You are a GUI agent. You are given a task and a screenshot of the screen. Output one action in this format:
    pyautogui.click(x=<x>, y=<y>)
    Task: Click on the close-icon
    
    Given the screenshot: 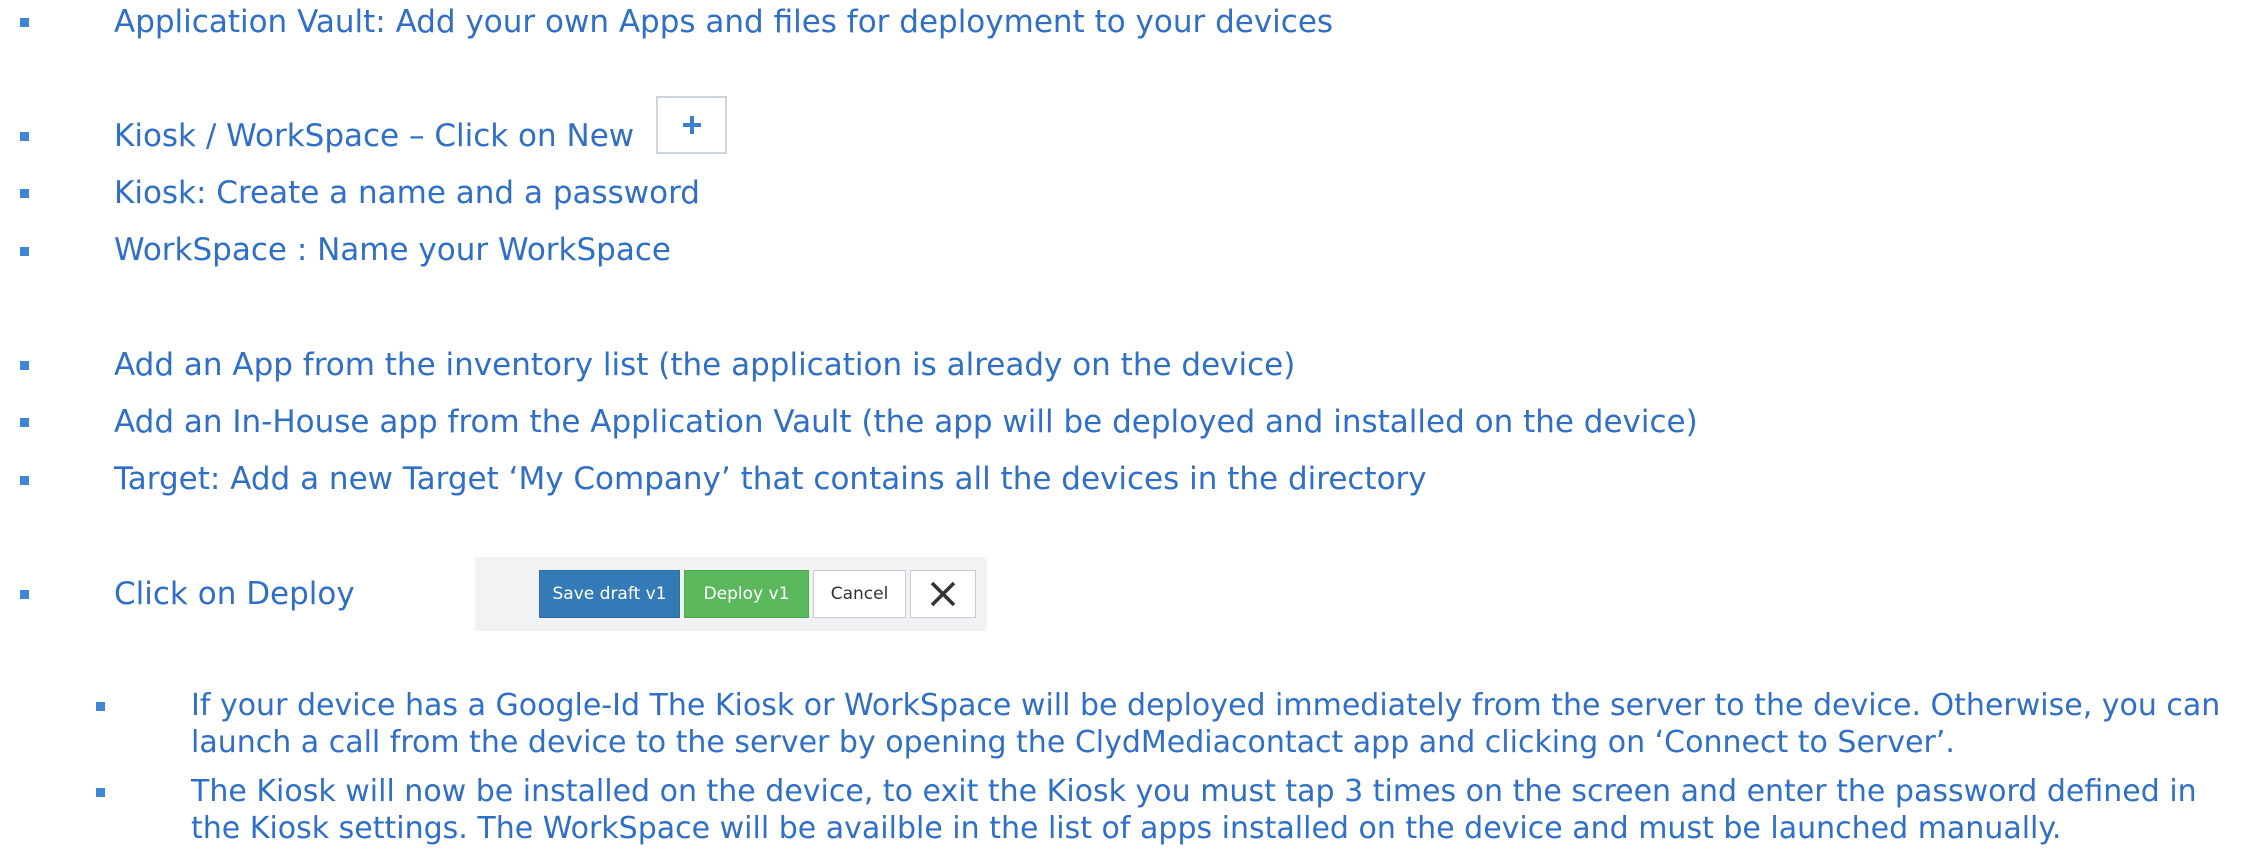 What is the action you would take?
    pyautogui.click(x=943, y=594)
    